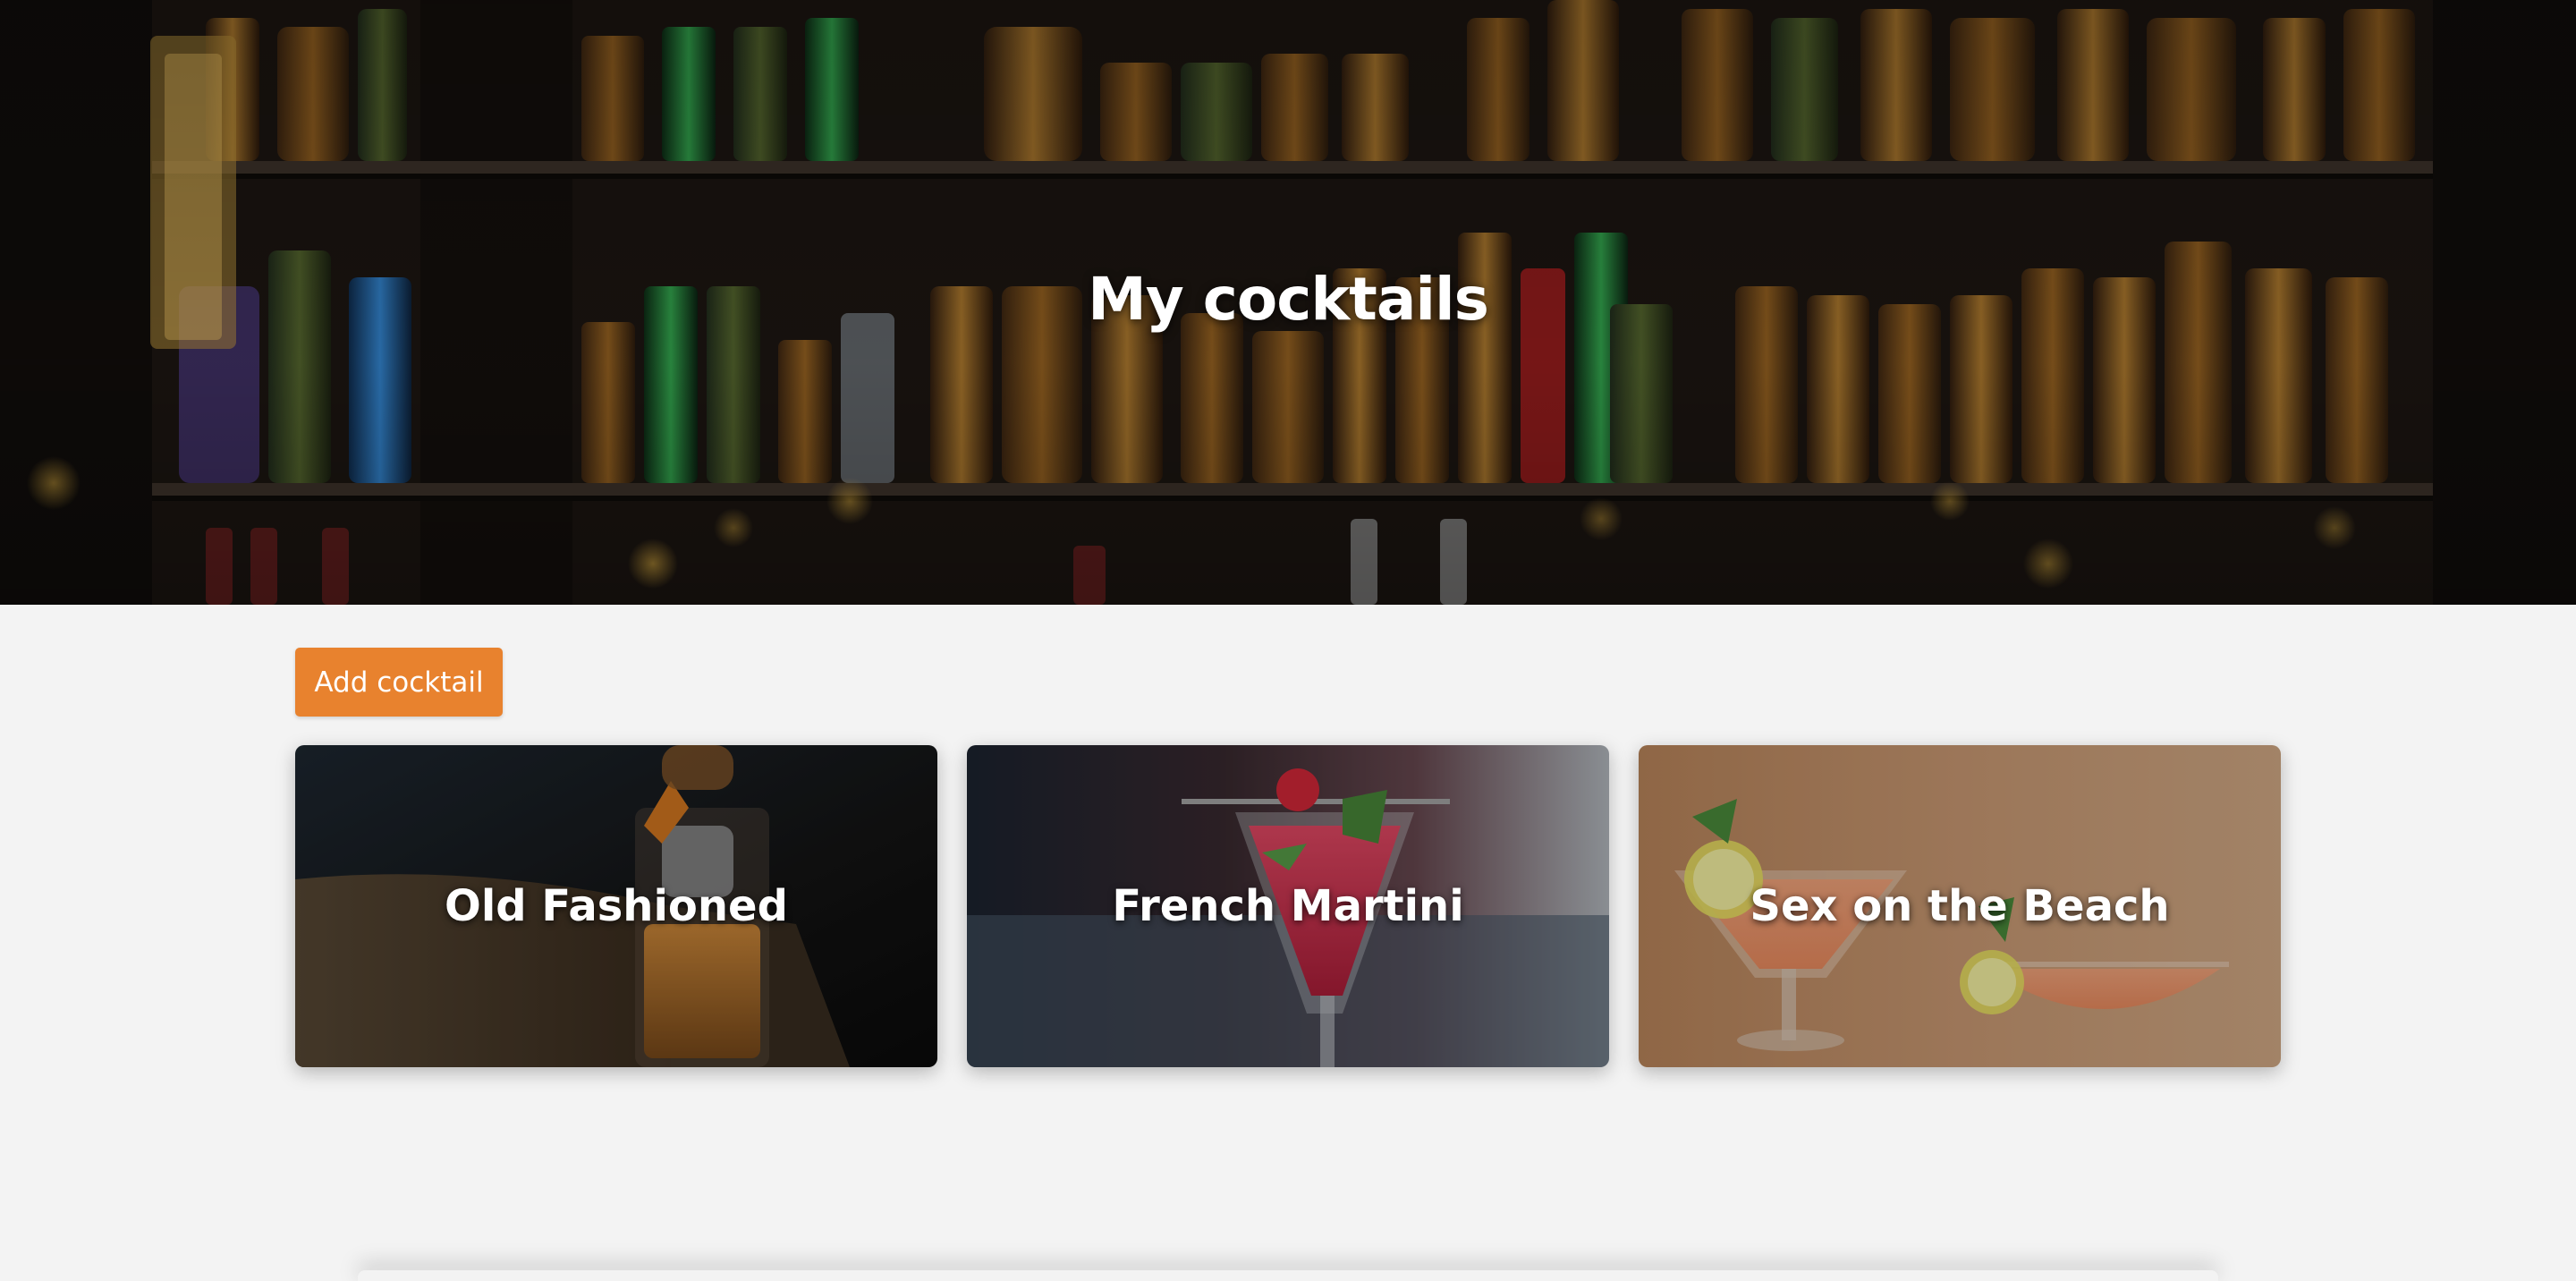 The image size is (2576, 1281). I want to click on add-cocktail-button: Add cocktail, so click(399, 682).